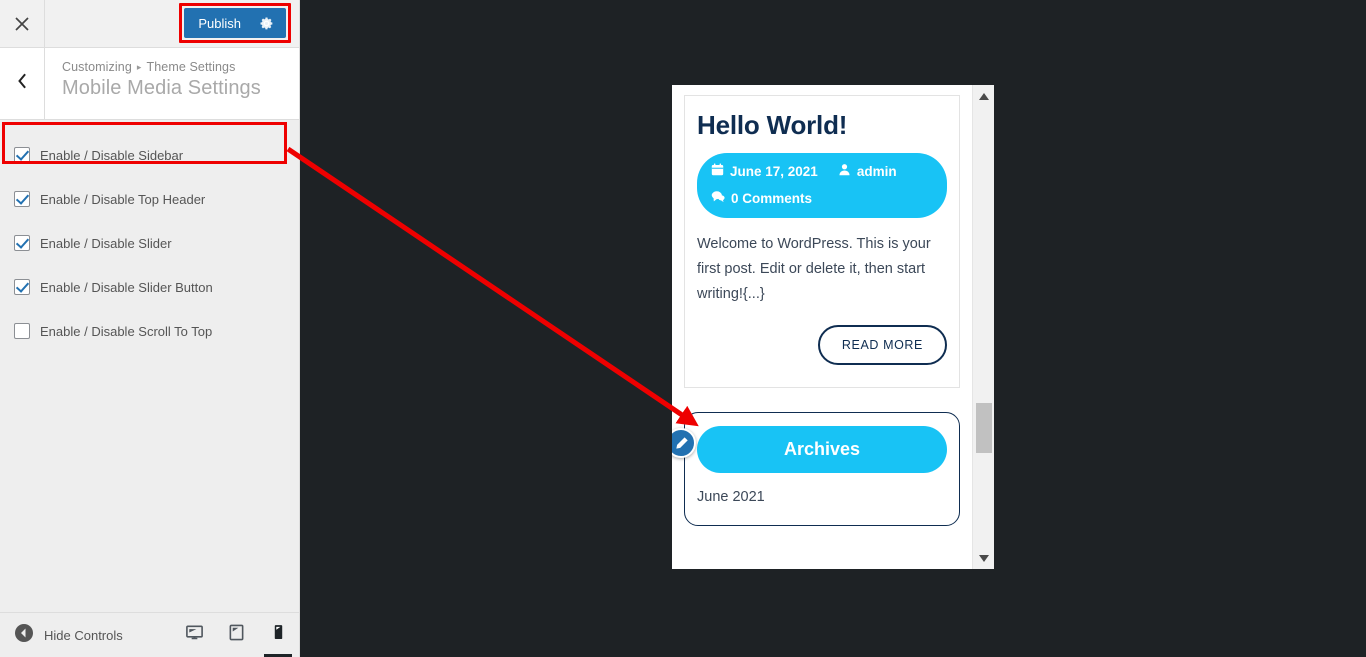 The height and width of the screenshot is (657, 1366). Describe the element at coordinates (219, 23) in the screenshot. I see `publish-label: Publish` at that location.